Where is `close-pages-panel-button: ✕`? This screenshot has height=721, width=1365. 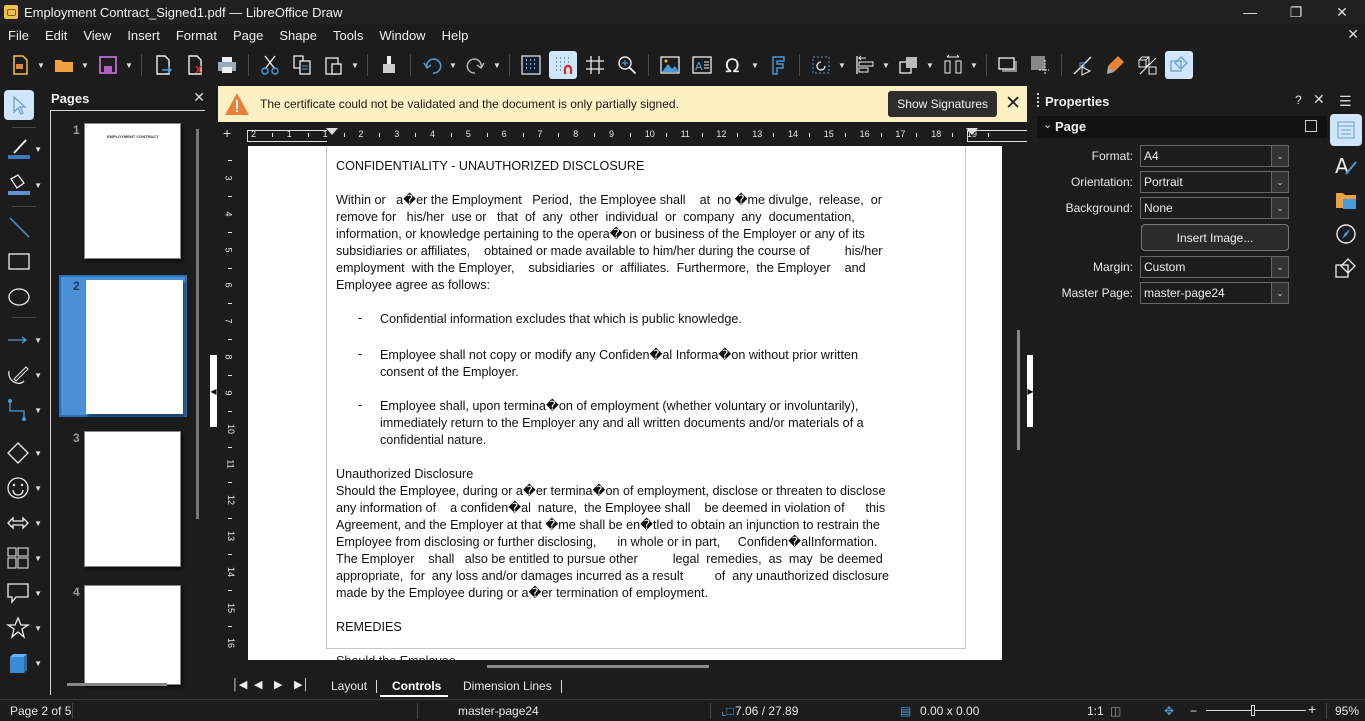
close-pages-panel-button: ✕ is located at coordinates (199, 97).